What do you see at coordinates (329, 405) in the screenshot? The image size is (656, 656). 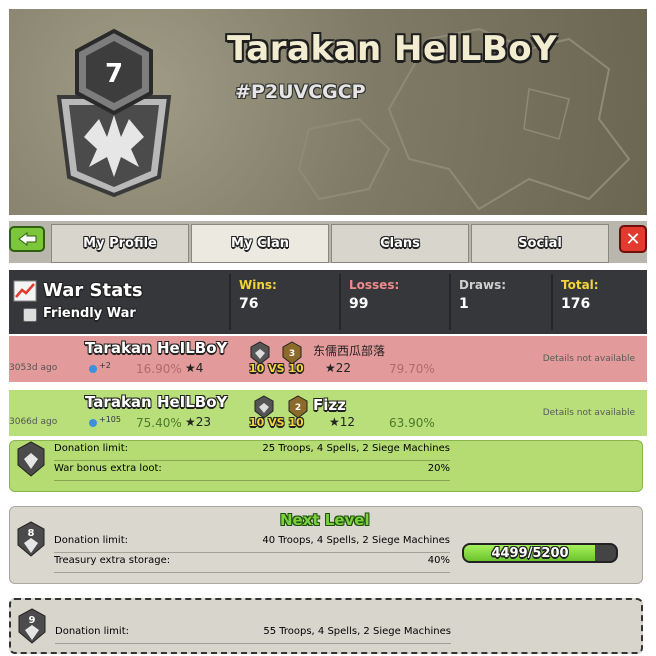 I see `war-opponent-name: Fizz` at bounding box center [329, 405].